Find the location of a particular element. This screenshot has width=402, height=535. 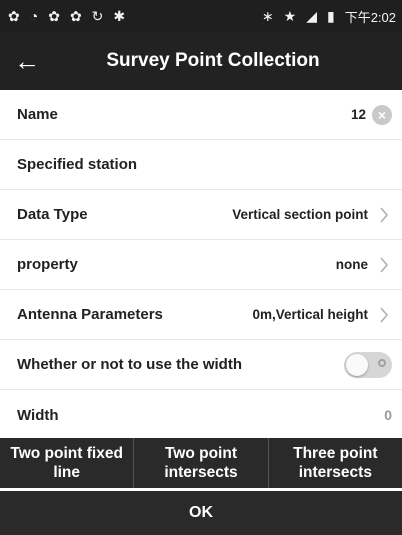

sync-icon: ↻ is located at coordinates (97, 15).